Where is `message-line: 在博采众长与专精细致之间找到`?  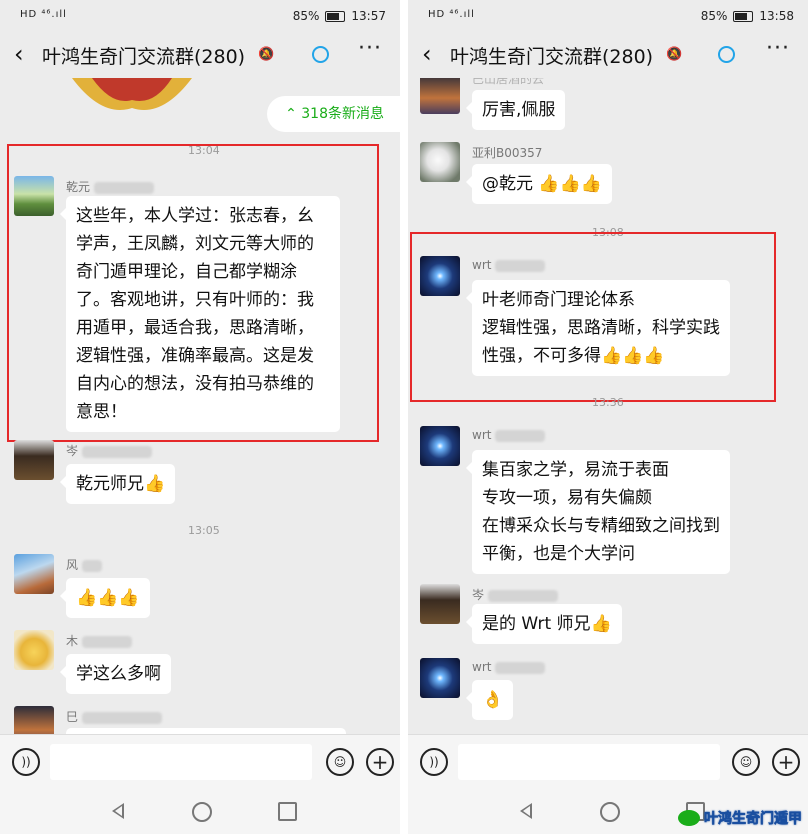
message-line: 在博采众长与专精细致之间找到 is located at coordinates (601, 526).